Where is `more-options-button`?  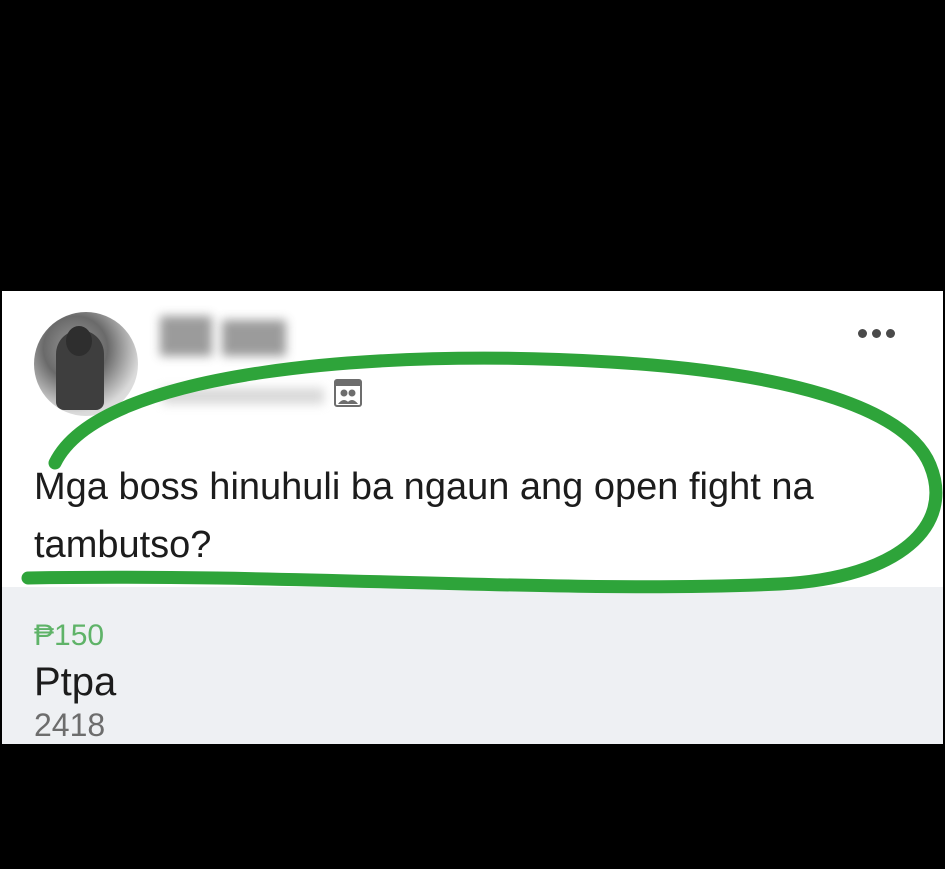 more-options-button is located at coordinates (876, 333).